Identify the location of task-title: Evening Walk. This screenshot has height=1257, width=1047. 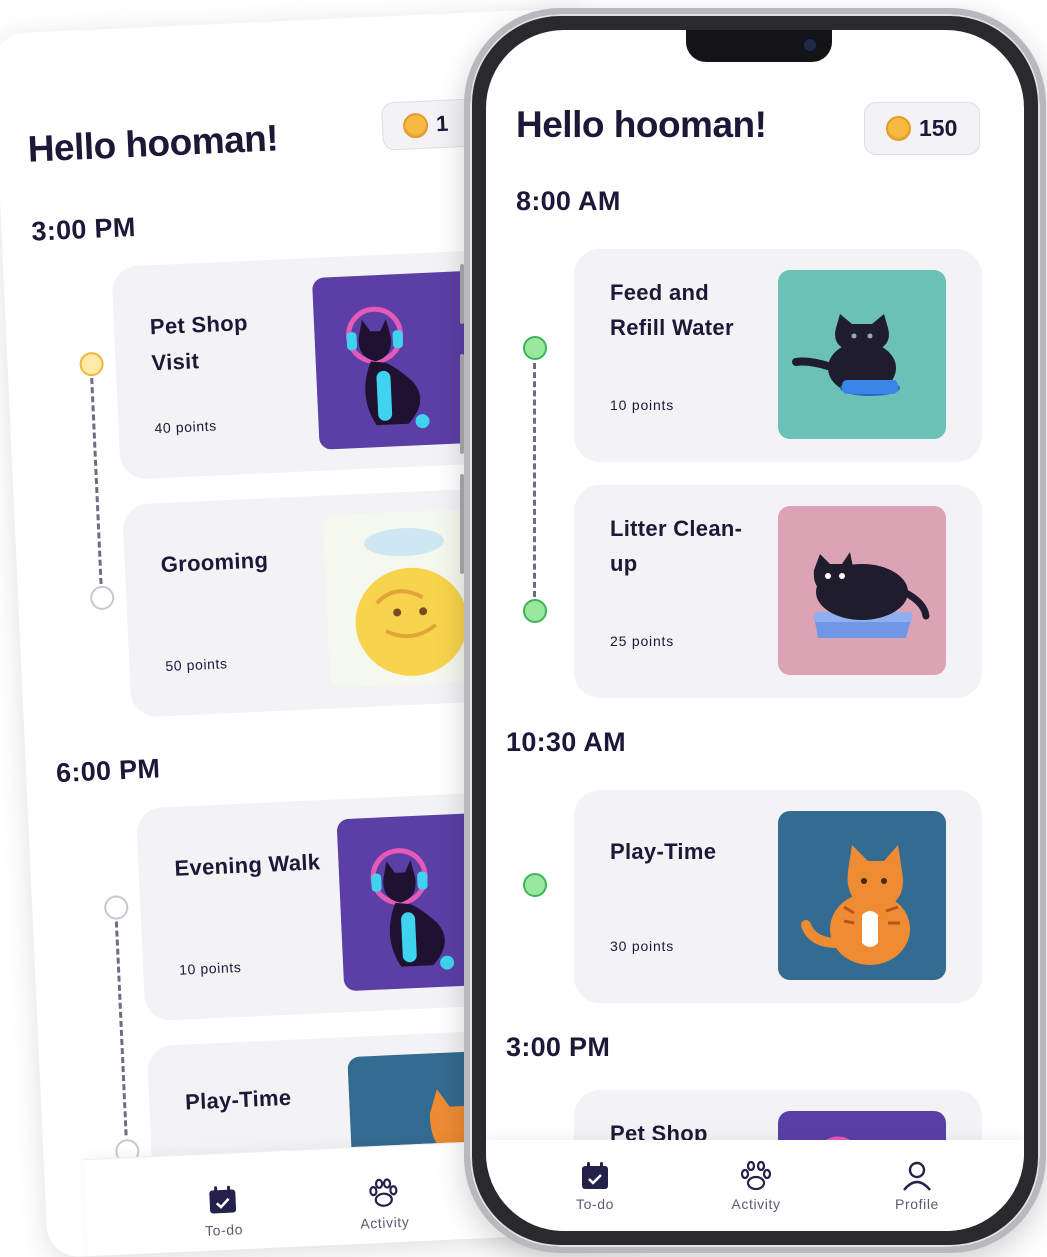
(247, 865).